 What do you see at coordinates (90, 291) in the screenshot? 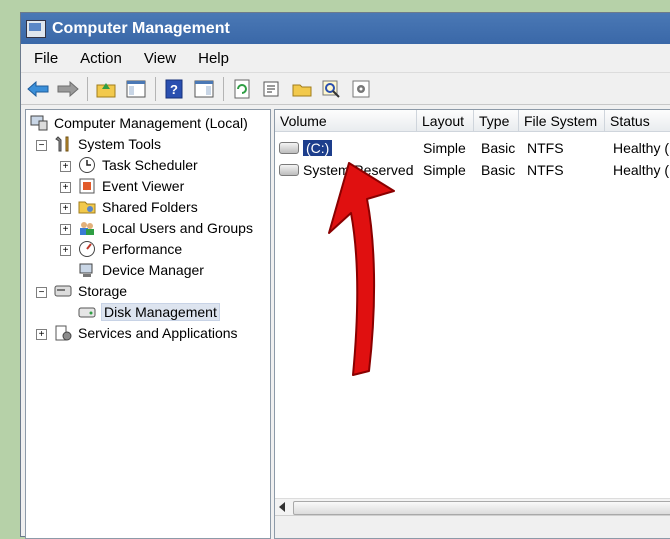
I see `tree-item-storage: Storage` at bounding box center [90, 291].